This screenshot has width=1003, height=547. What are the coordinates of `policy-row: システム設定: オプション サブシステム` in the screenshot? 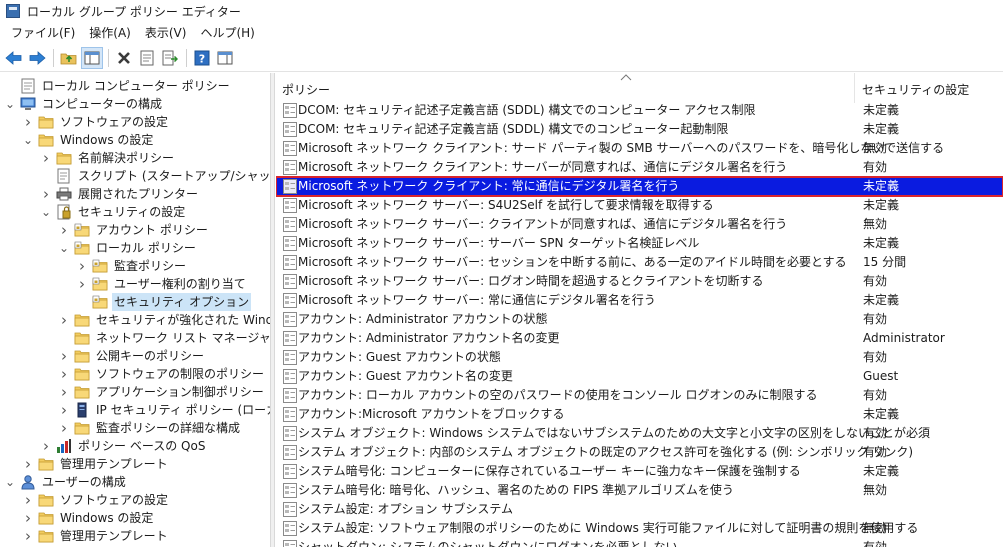 It's located at (639, 509).